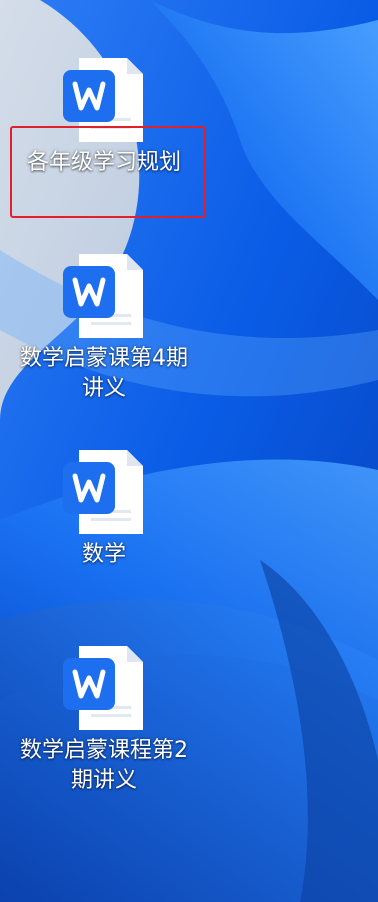  Describe the element at coordinates (104, 373) in the screenshot. I see `desktop-icon-label: 数学启蒙课第4期讲义` at that location.